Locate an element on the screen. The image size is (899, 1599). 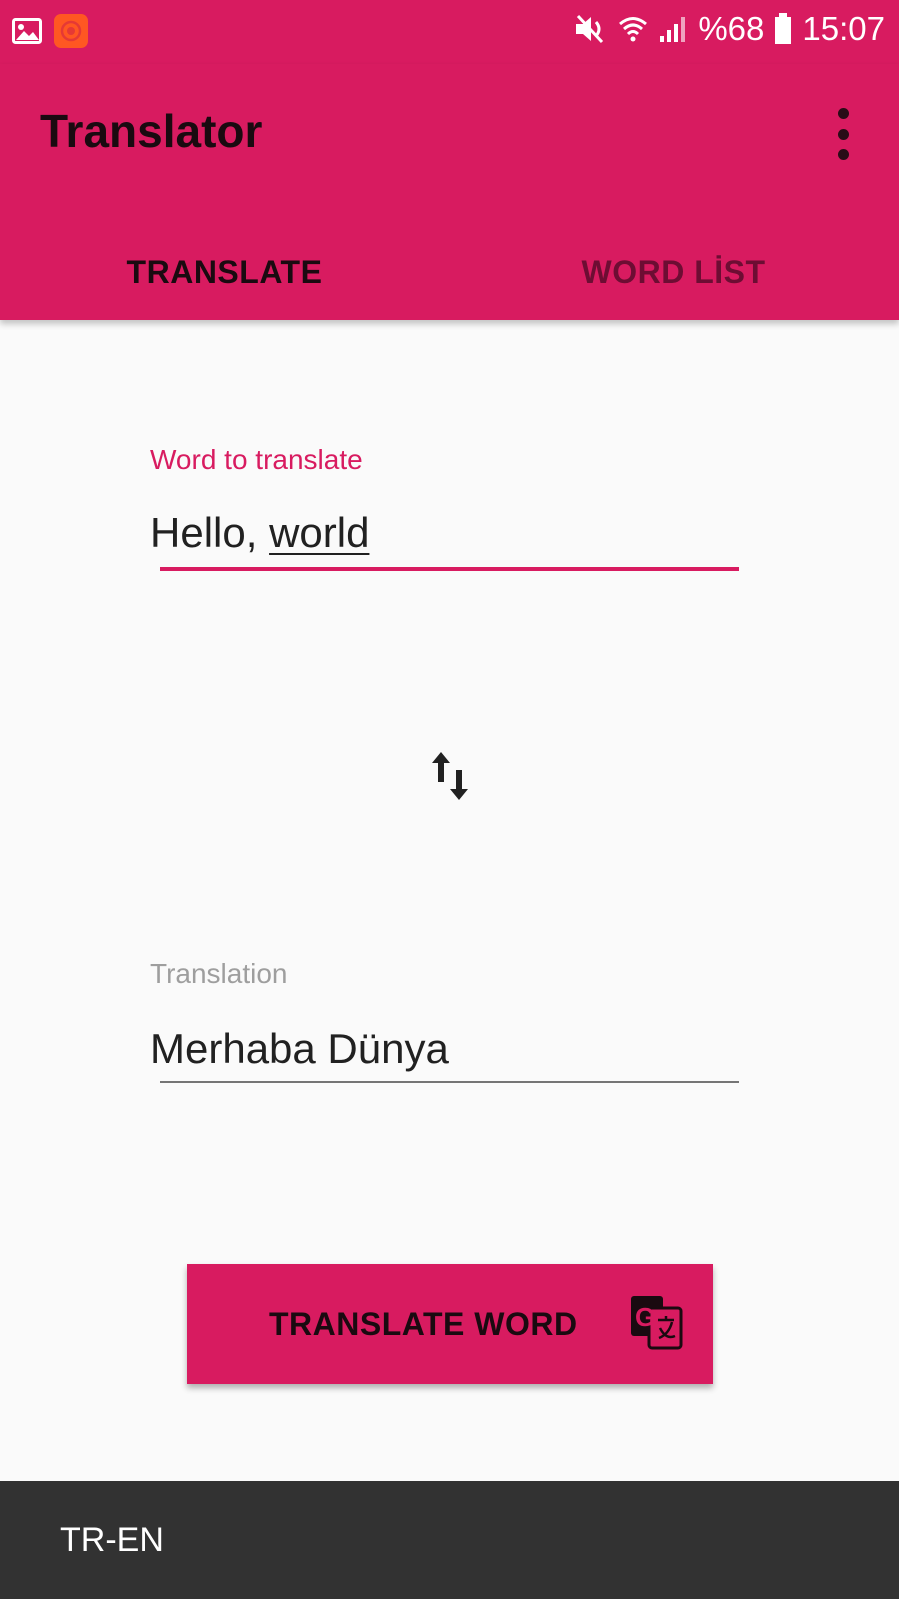
translate-button-label: TRANSLATE WORD is located at coordinates (423, 1323).